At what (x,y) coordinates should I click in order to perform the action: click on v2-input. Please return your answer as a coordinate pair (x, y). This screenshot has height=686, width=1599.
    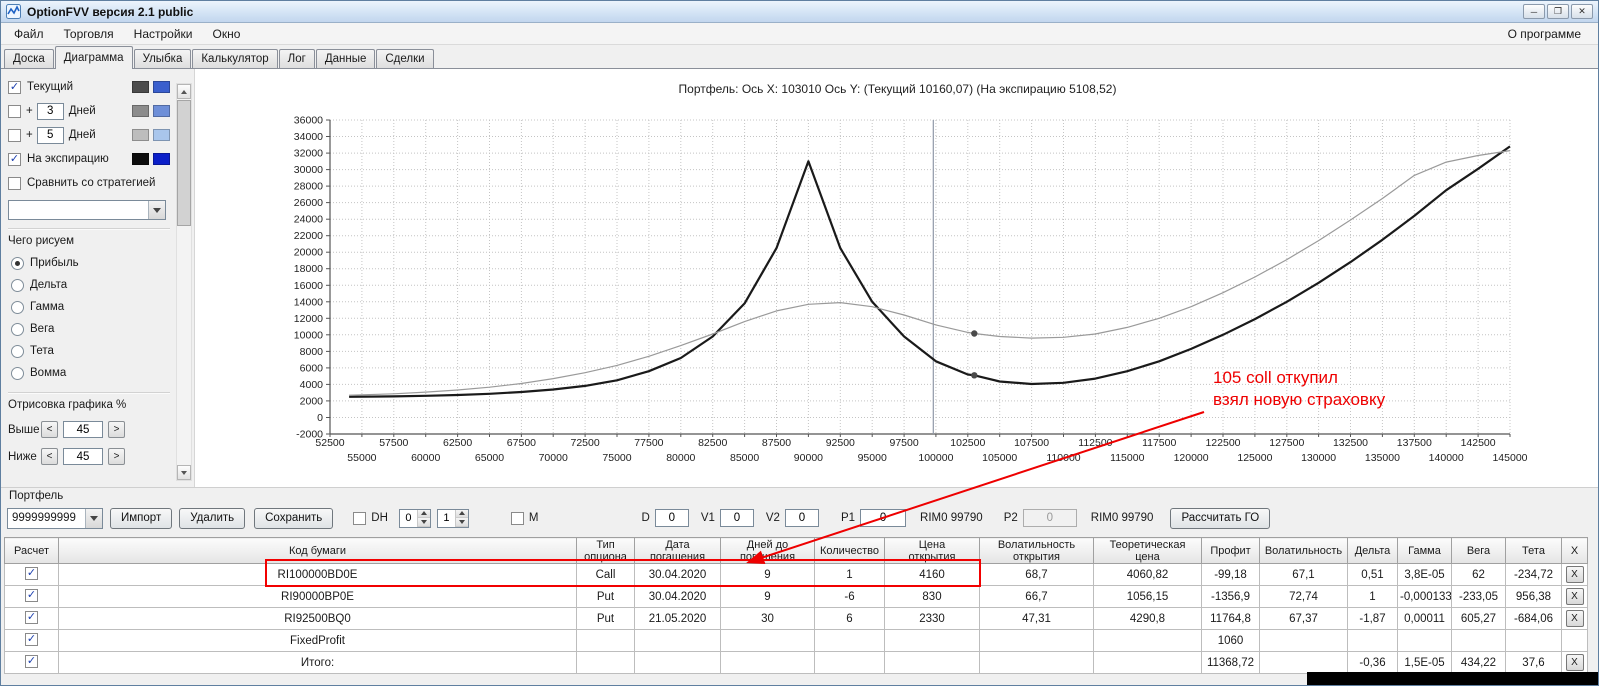
    Looking at the image, I should click on (801, 518).